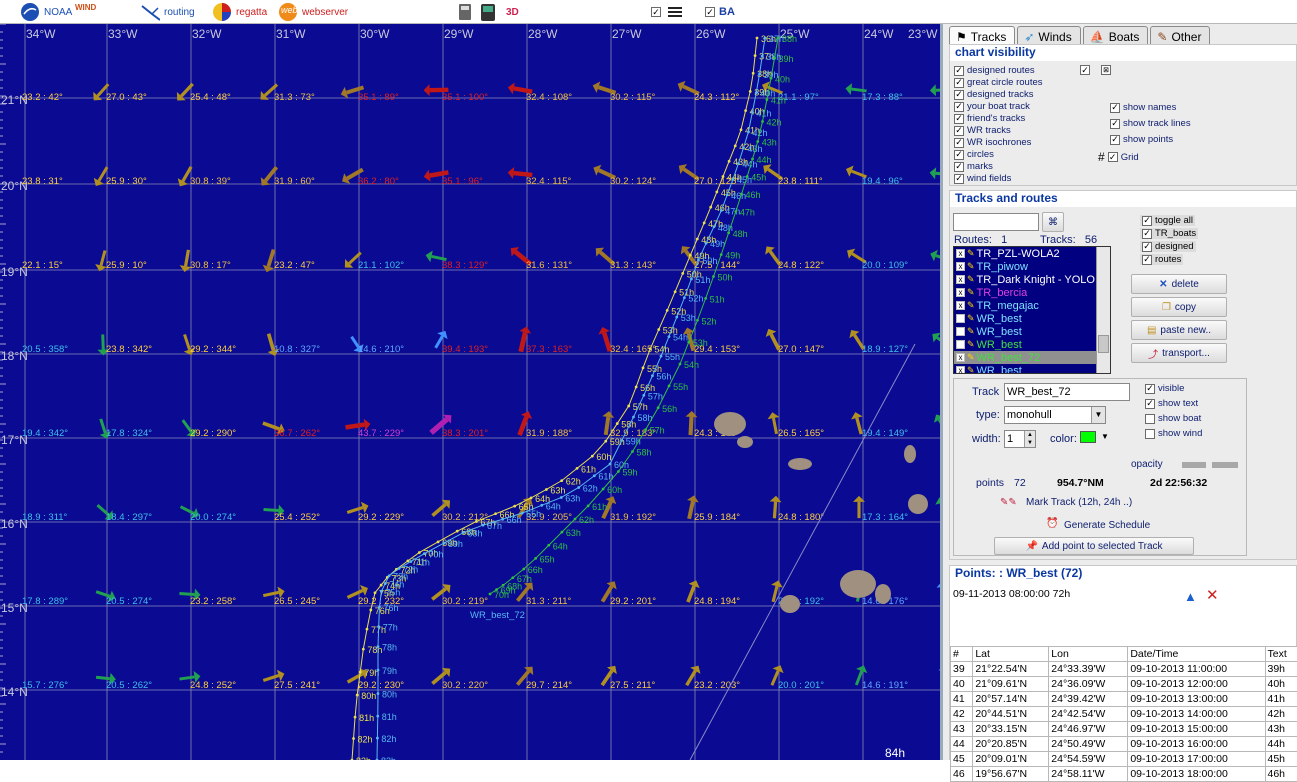  I want to click on color-dropdown-icon: ▼, so click(1105, 436).